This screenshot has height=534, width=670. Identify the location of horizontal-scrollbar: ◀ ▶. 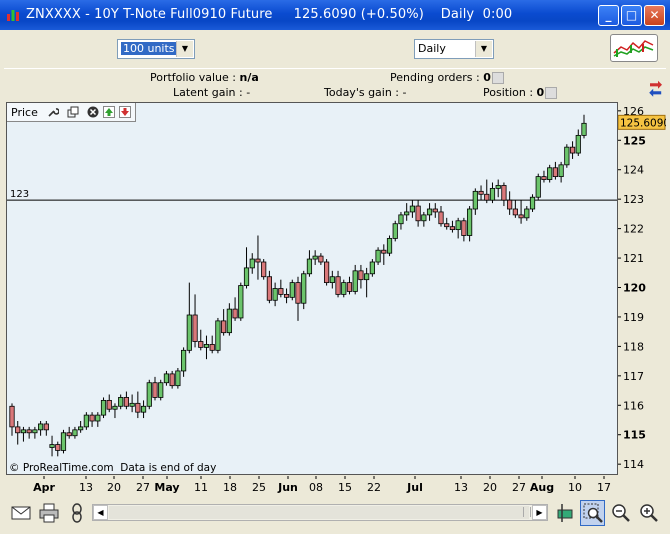
(320, 512).